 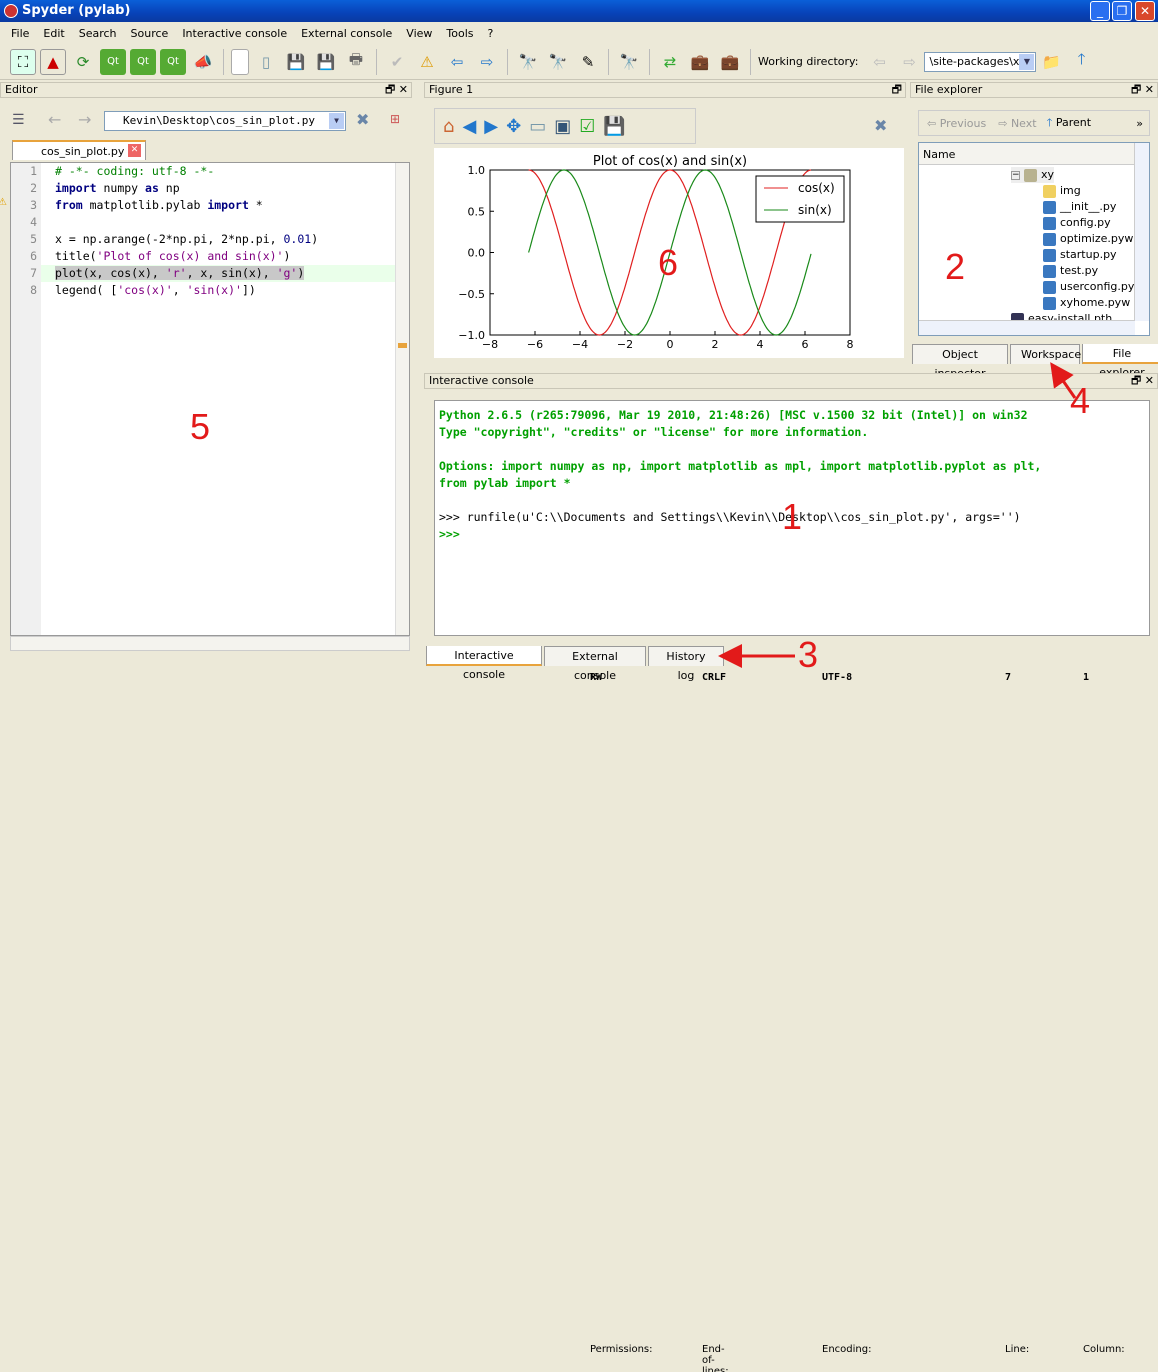 What do you see at coordinates (1088, 239) in the screenshot?
I see `tree-item: optimize.pyw` at bounding box center [1088, 239].